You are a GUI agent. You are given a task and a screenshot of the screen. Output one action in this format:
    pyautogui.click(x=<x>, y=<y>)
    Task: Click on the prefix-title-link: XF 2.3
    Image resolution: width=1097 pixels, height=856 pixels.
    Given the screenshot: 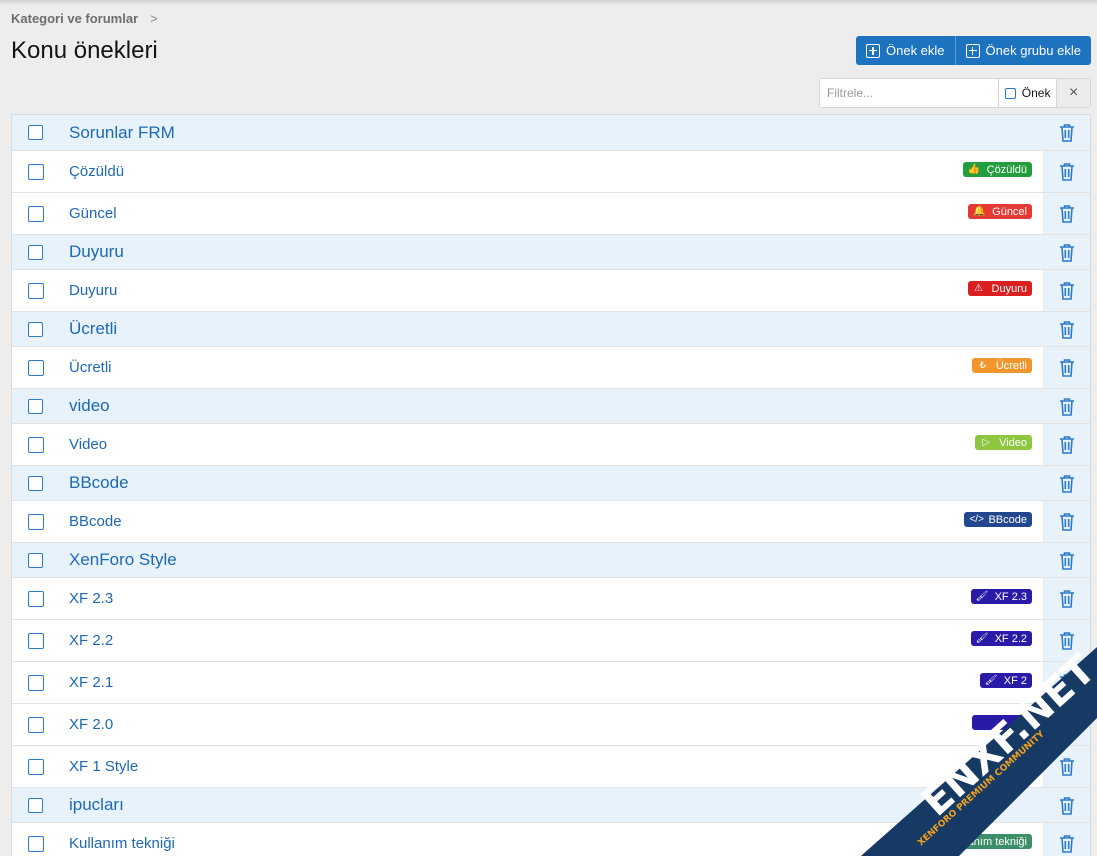 What is the action you would take?
    pyautogui.click(x=91, y=598)
    